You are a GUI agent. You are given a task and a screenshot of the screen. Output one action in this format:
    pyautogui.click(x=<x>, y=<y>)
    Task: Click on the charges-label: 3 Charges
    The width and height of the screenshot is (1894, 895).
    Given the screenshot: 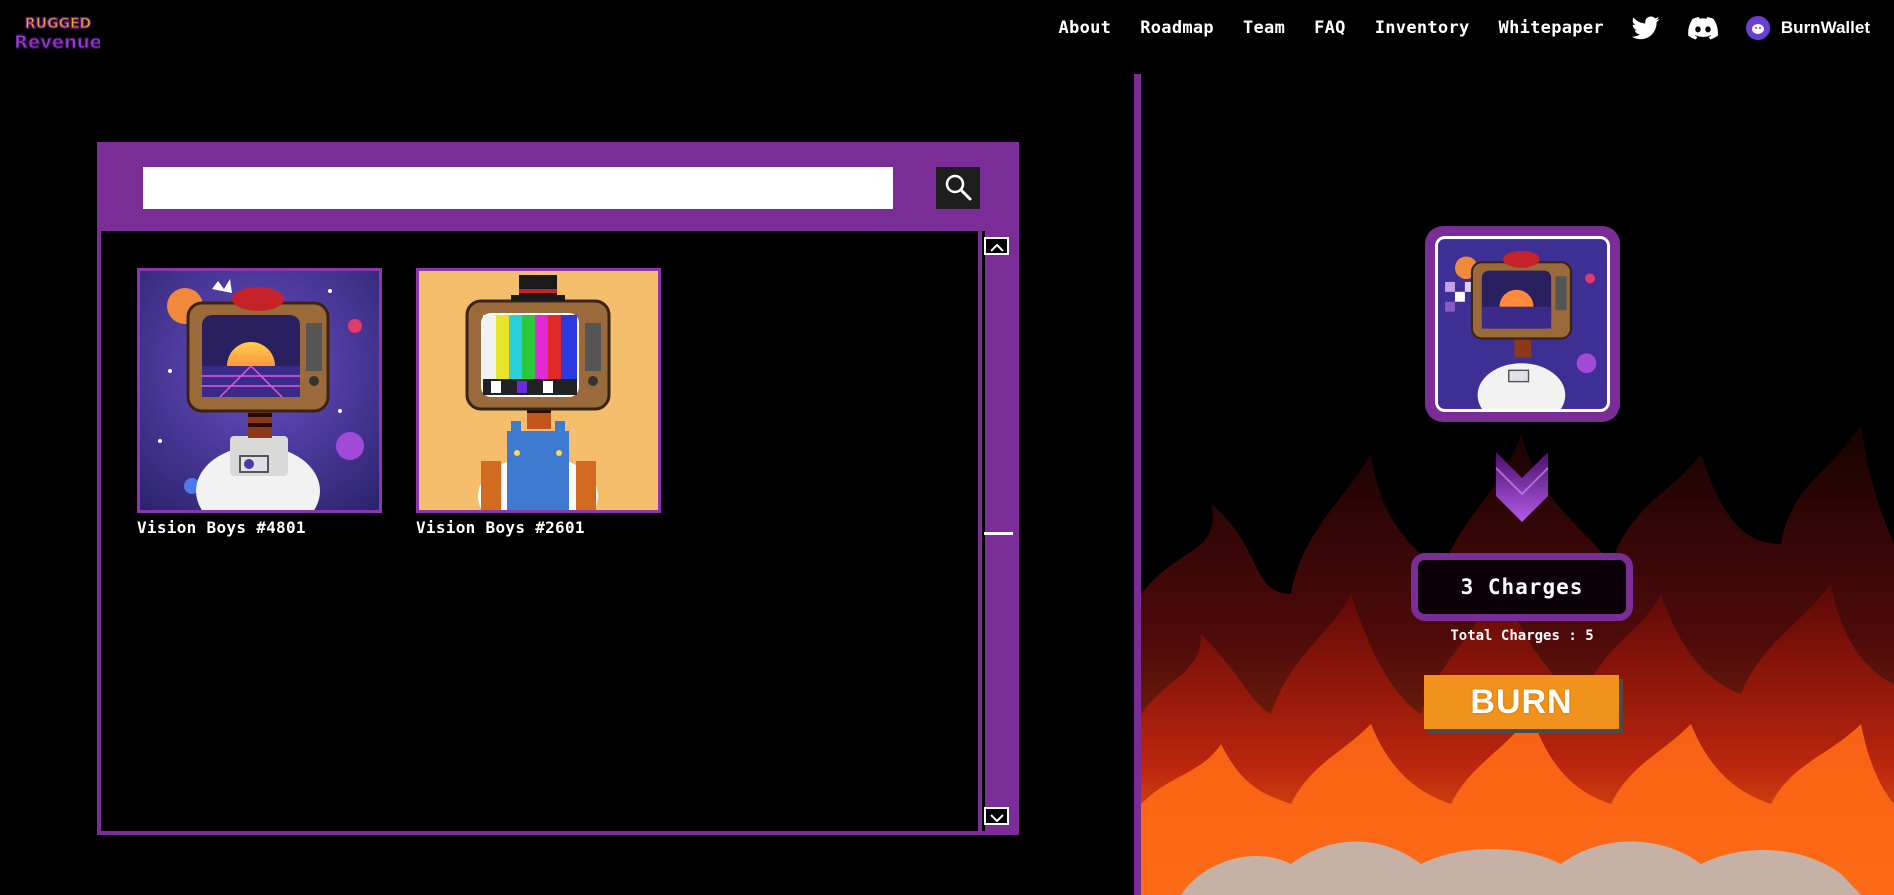 What is the action you would take?
    pyautogui.click(x=1522, y=587)
    